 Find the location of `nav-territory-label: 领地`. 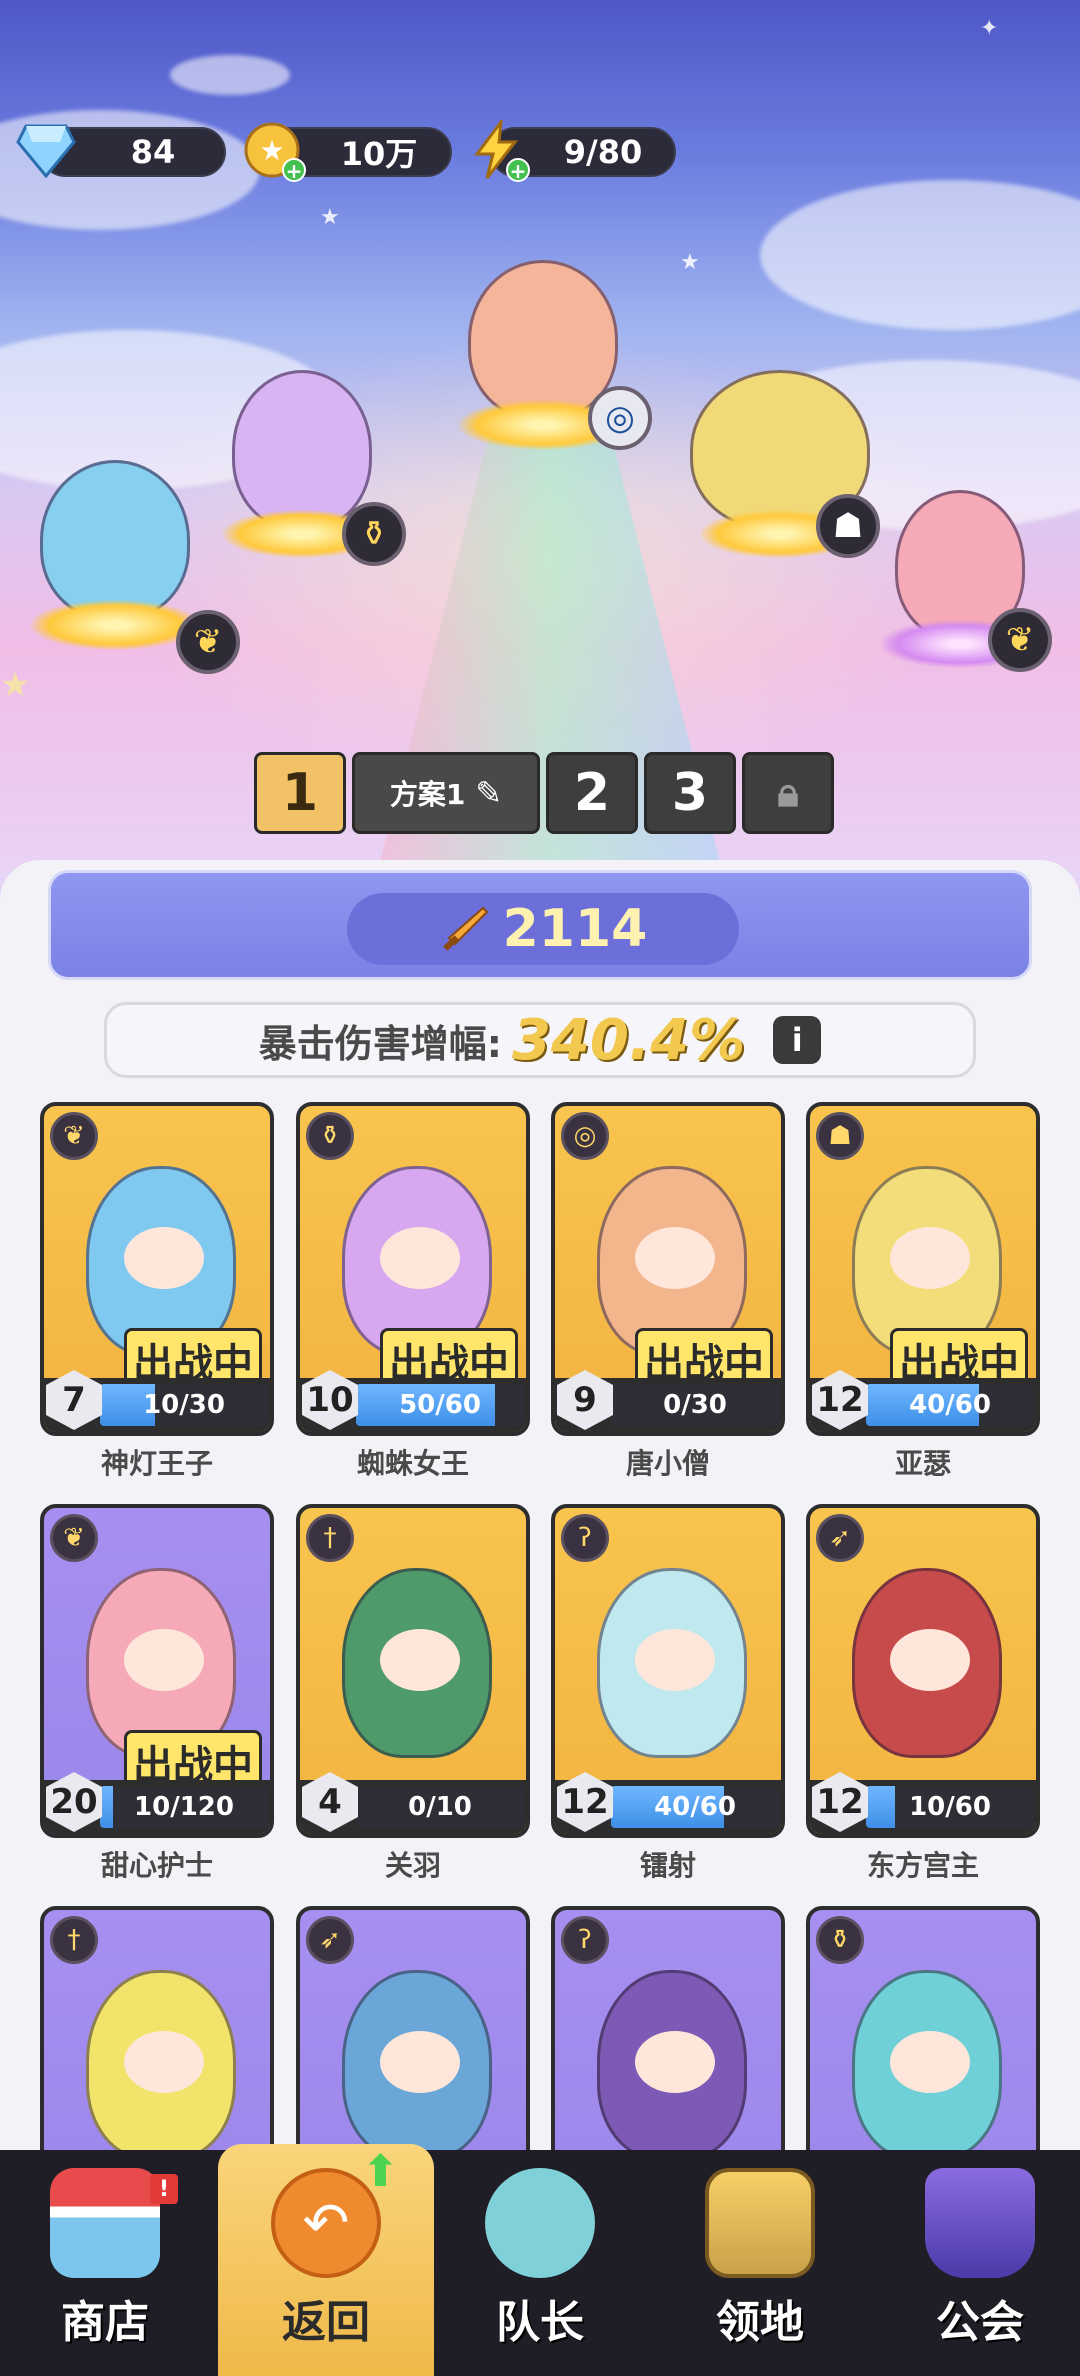

nav-territory-label: 领地 is located at coordinates (760, 2322).